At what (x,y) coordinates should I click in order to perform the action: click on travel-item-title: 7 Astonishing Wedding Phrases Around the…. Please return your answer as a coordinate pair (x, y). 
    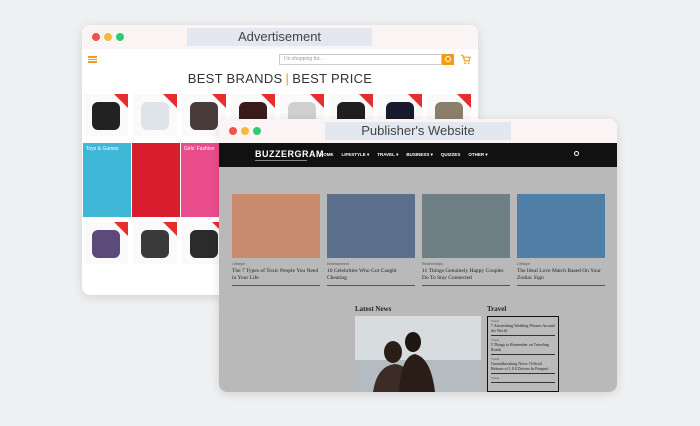
    Looking at the image, I should click on (523, 328).